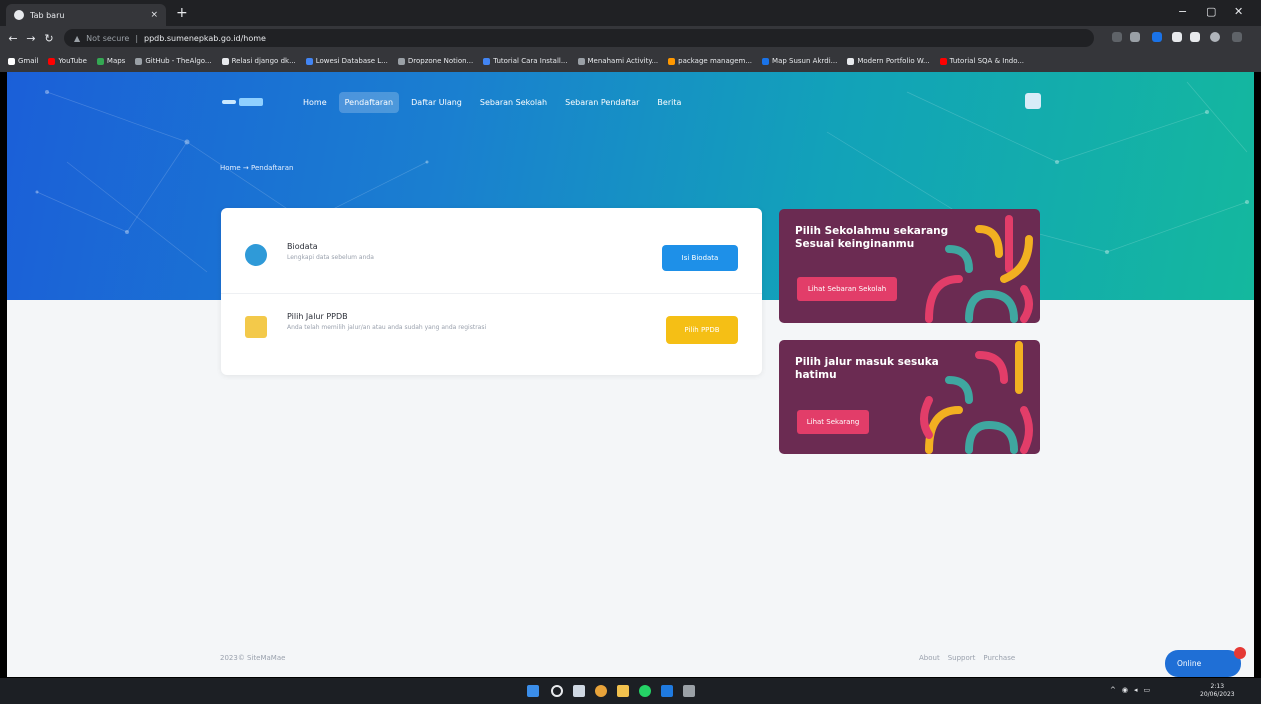 This screenshot has width=1261, height=704. I want to click on nav-item-sebaran-sekolah: Sebaran Sekolah, so click(513, 102).